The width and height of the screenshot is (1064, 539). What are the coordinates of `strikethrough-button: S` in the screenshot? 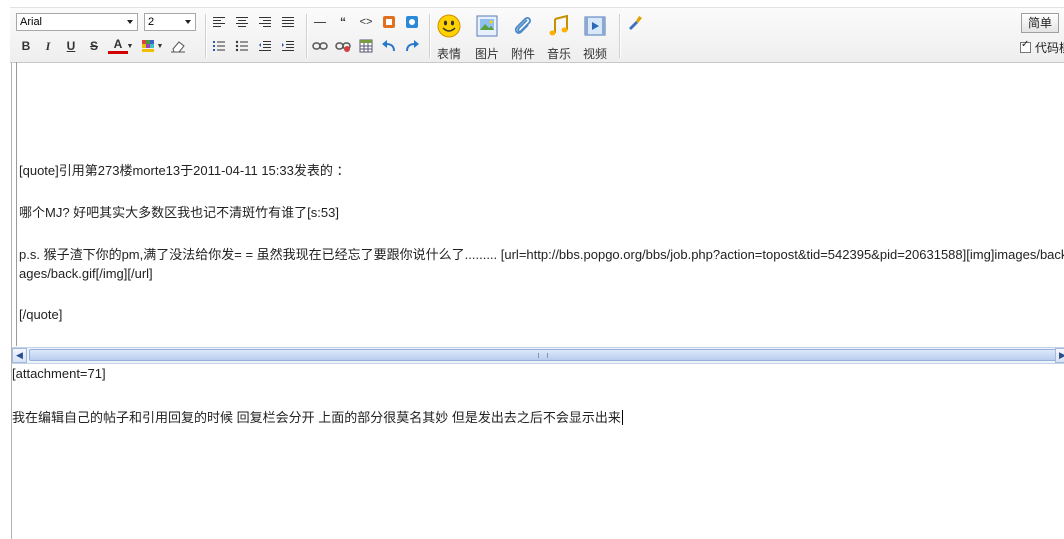 It's located at (94, 46).